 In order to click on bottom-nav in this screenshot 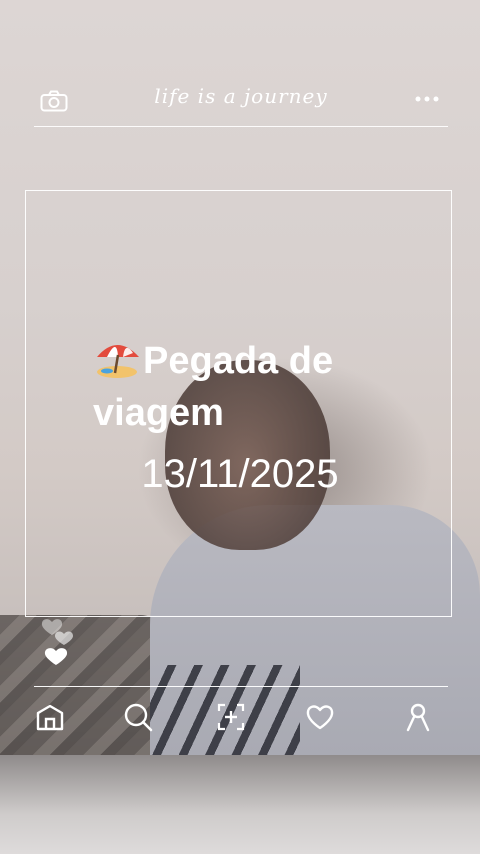, I will do `click(241, 716)`.